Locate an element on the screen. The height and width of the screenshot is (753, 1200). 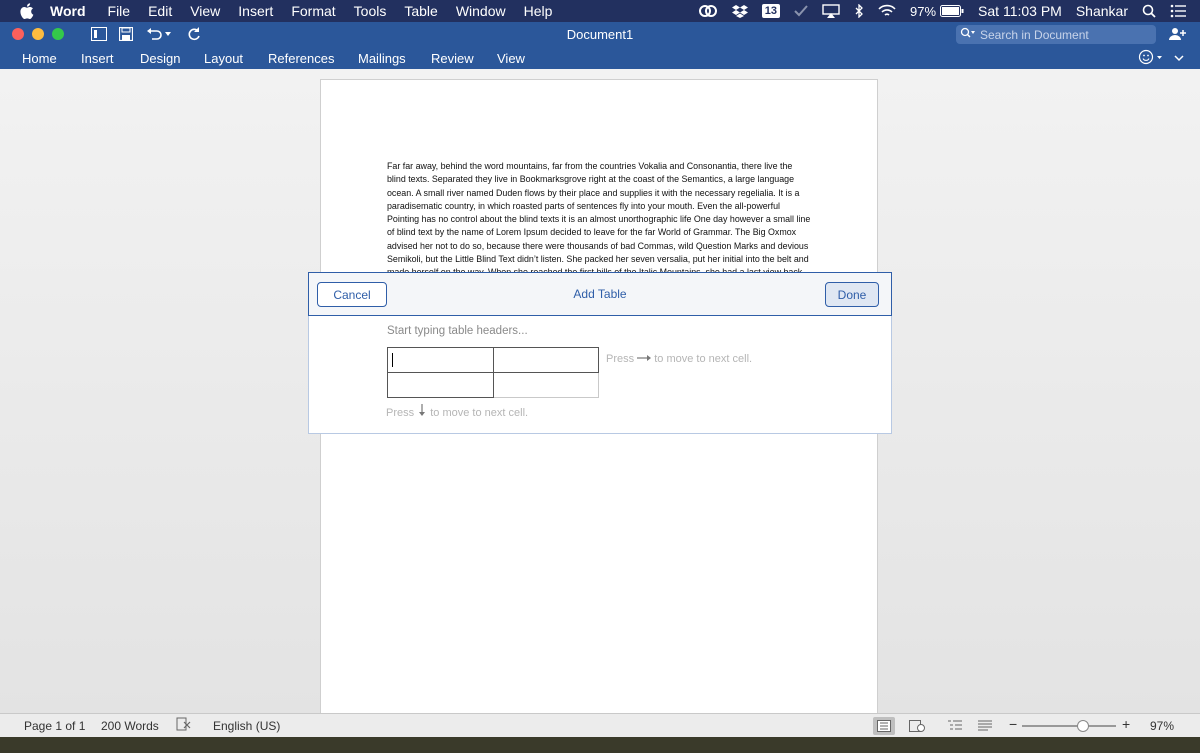
done-button: Done is located at coordinates (852, 294).